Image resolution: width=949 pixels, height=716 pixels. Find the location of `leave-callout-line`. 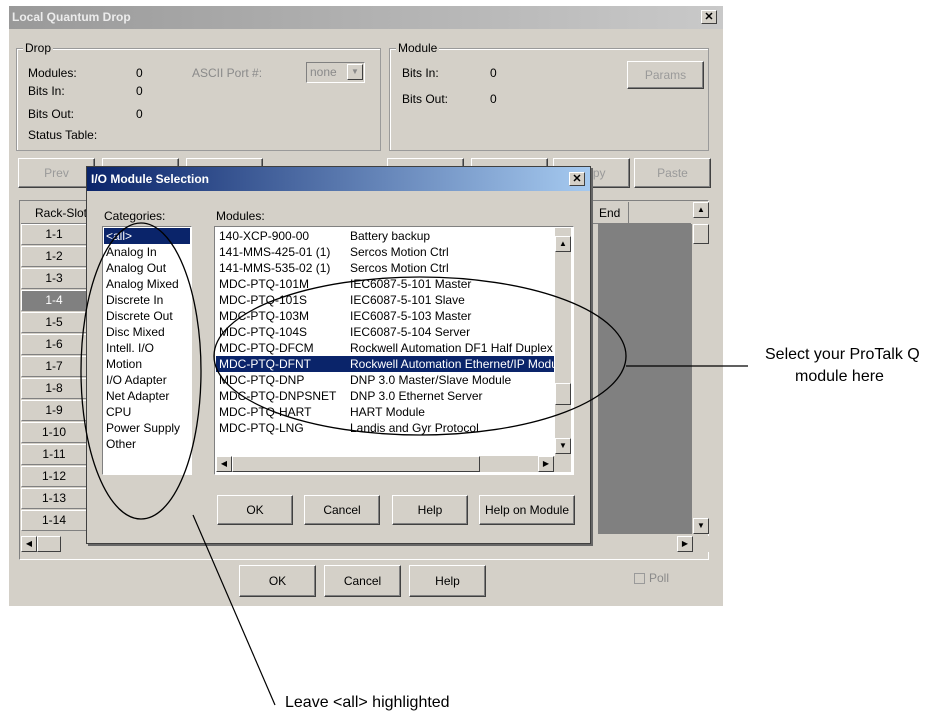

leave-callout-line is located at coordinates (234, 610).